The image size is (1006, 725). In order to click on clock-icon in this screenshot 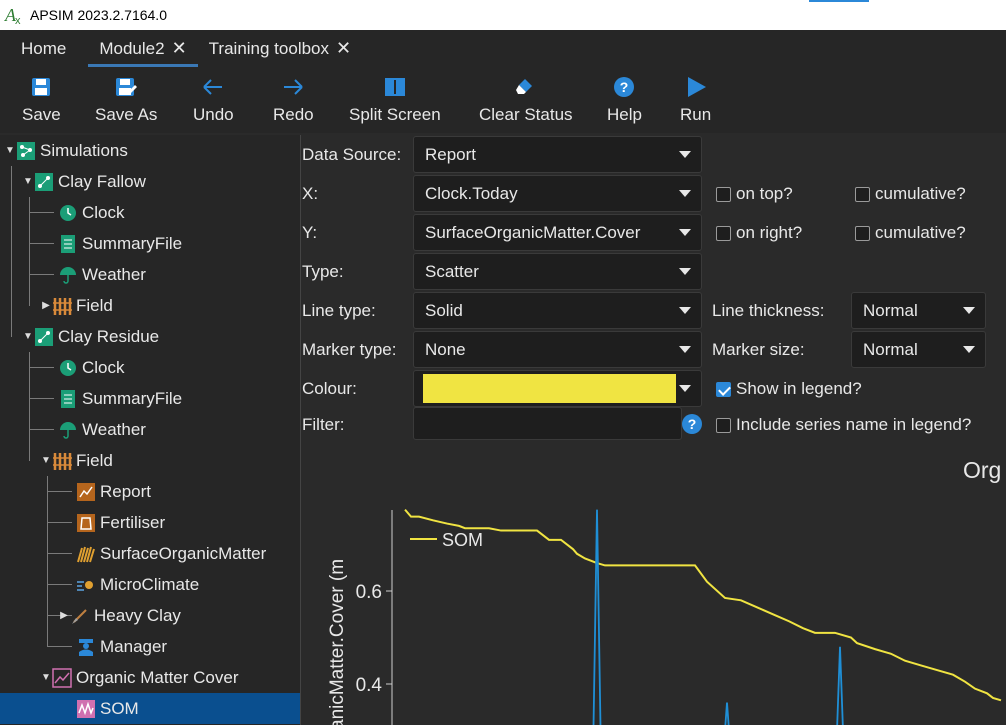, I will do `click(68, 213)`.